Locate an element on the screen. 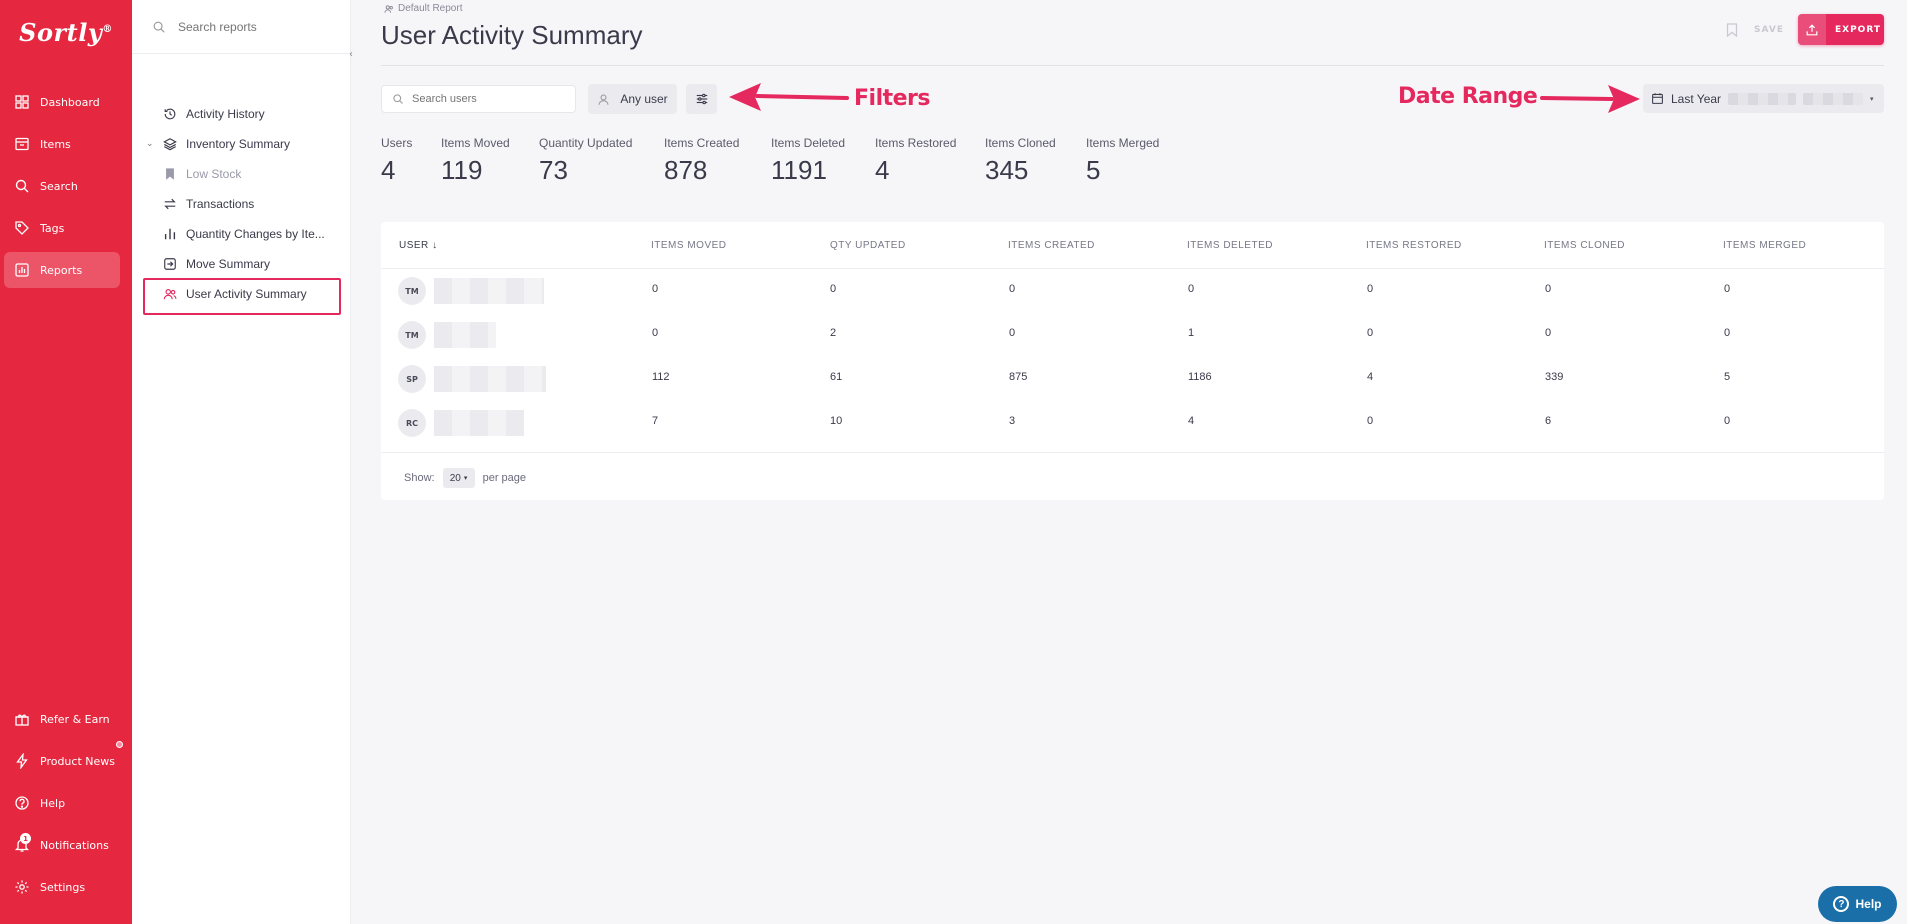  nav-label: Product News is located at coordinates (77, 761).